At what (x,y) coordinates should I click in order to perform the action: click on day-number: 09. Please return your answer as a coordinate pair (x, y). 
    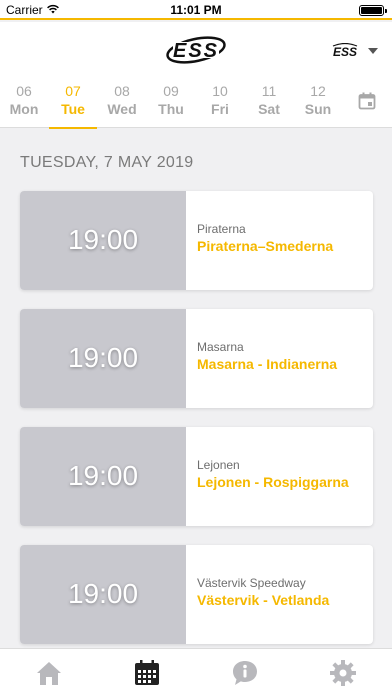
    Looking at the image, I should click on (171, 91).